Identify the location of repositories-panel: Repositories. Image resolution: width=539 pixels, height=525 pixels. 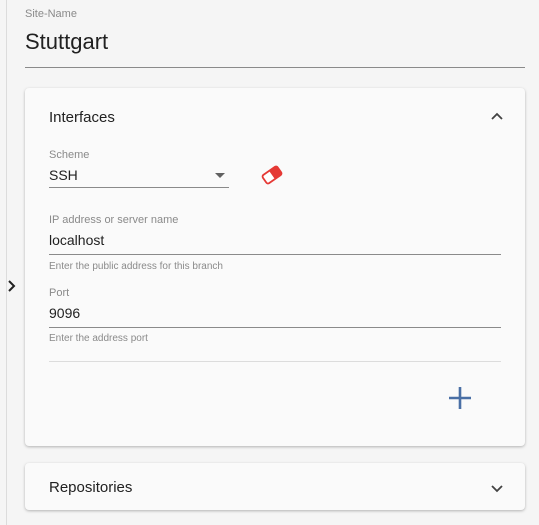
(275, 486).